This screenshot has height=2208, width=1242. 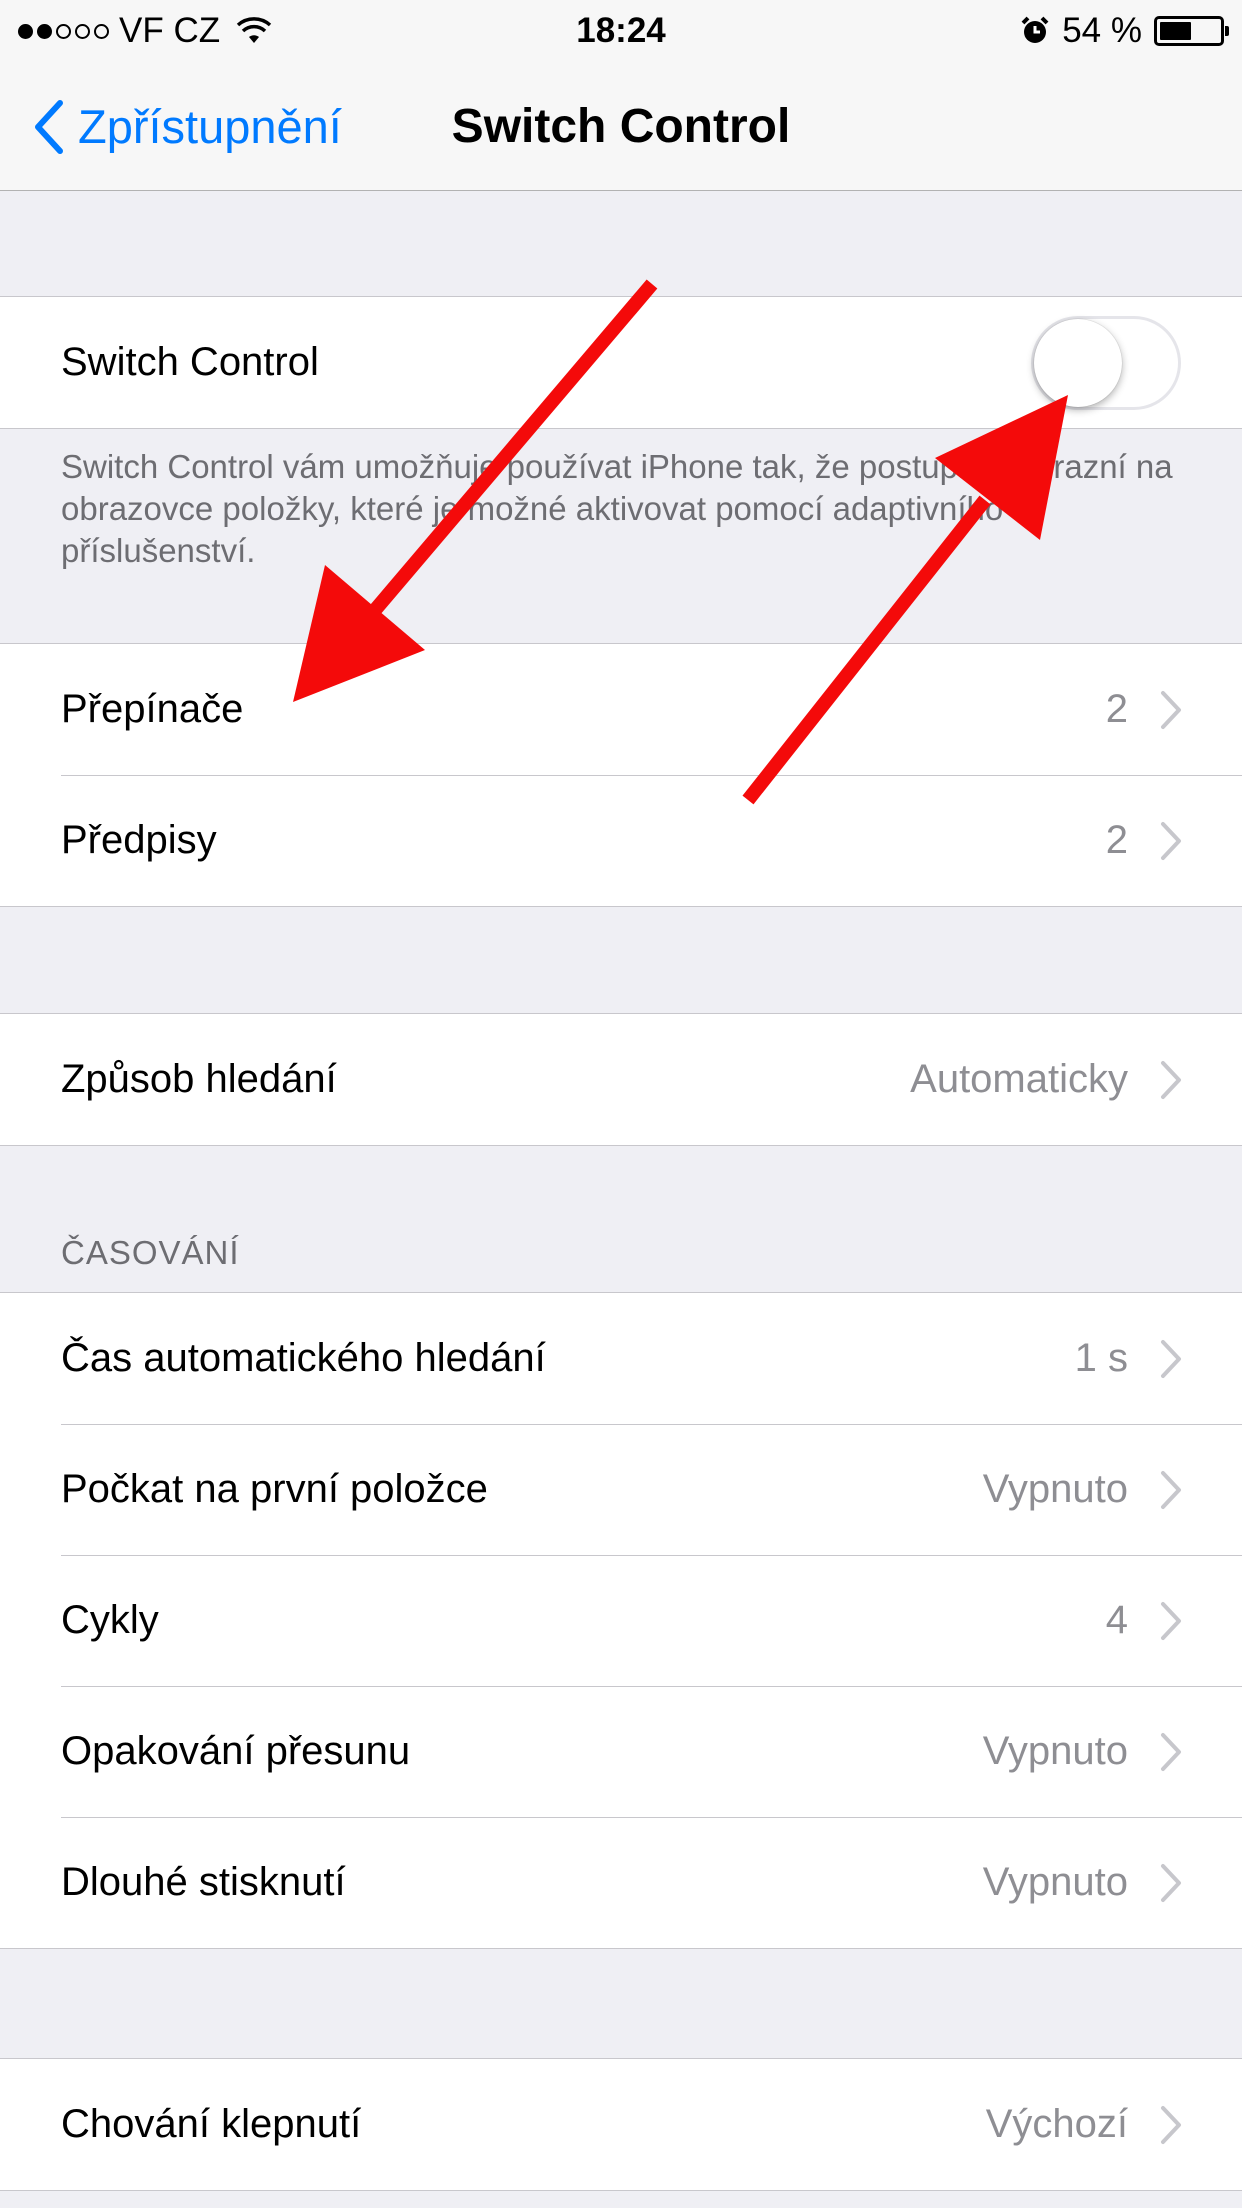 I want to click on switch-control-row: Switch Control, so click(x=621, y=362).